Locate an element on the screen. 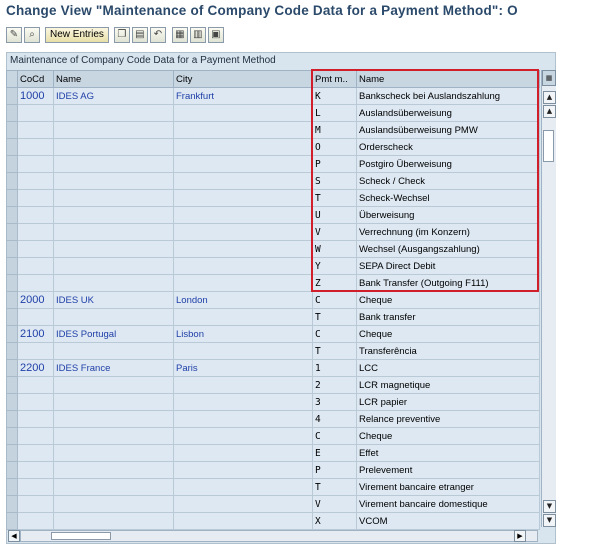 This screenshot has height=555, width=600. cell-cocd: 2000 is located at coordinates (35, 300).